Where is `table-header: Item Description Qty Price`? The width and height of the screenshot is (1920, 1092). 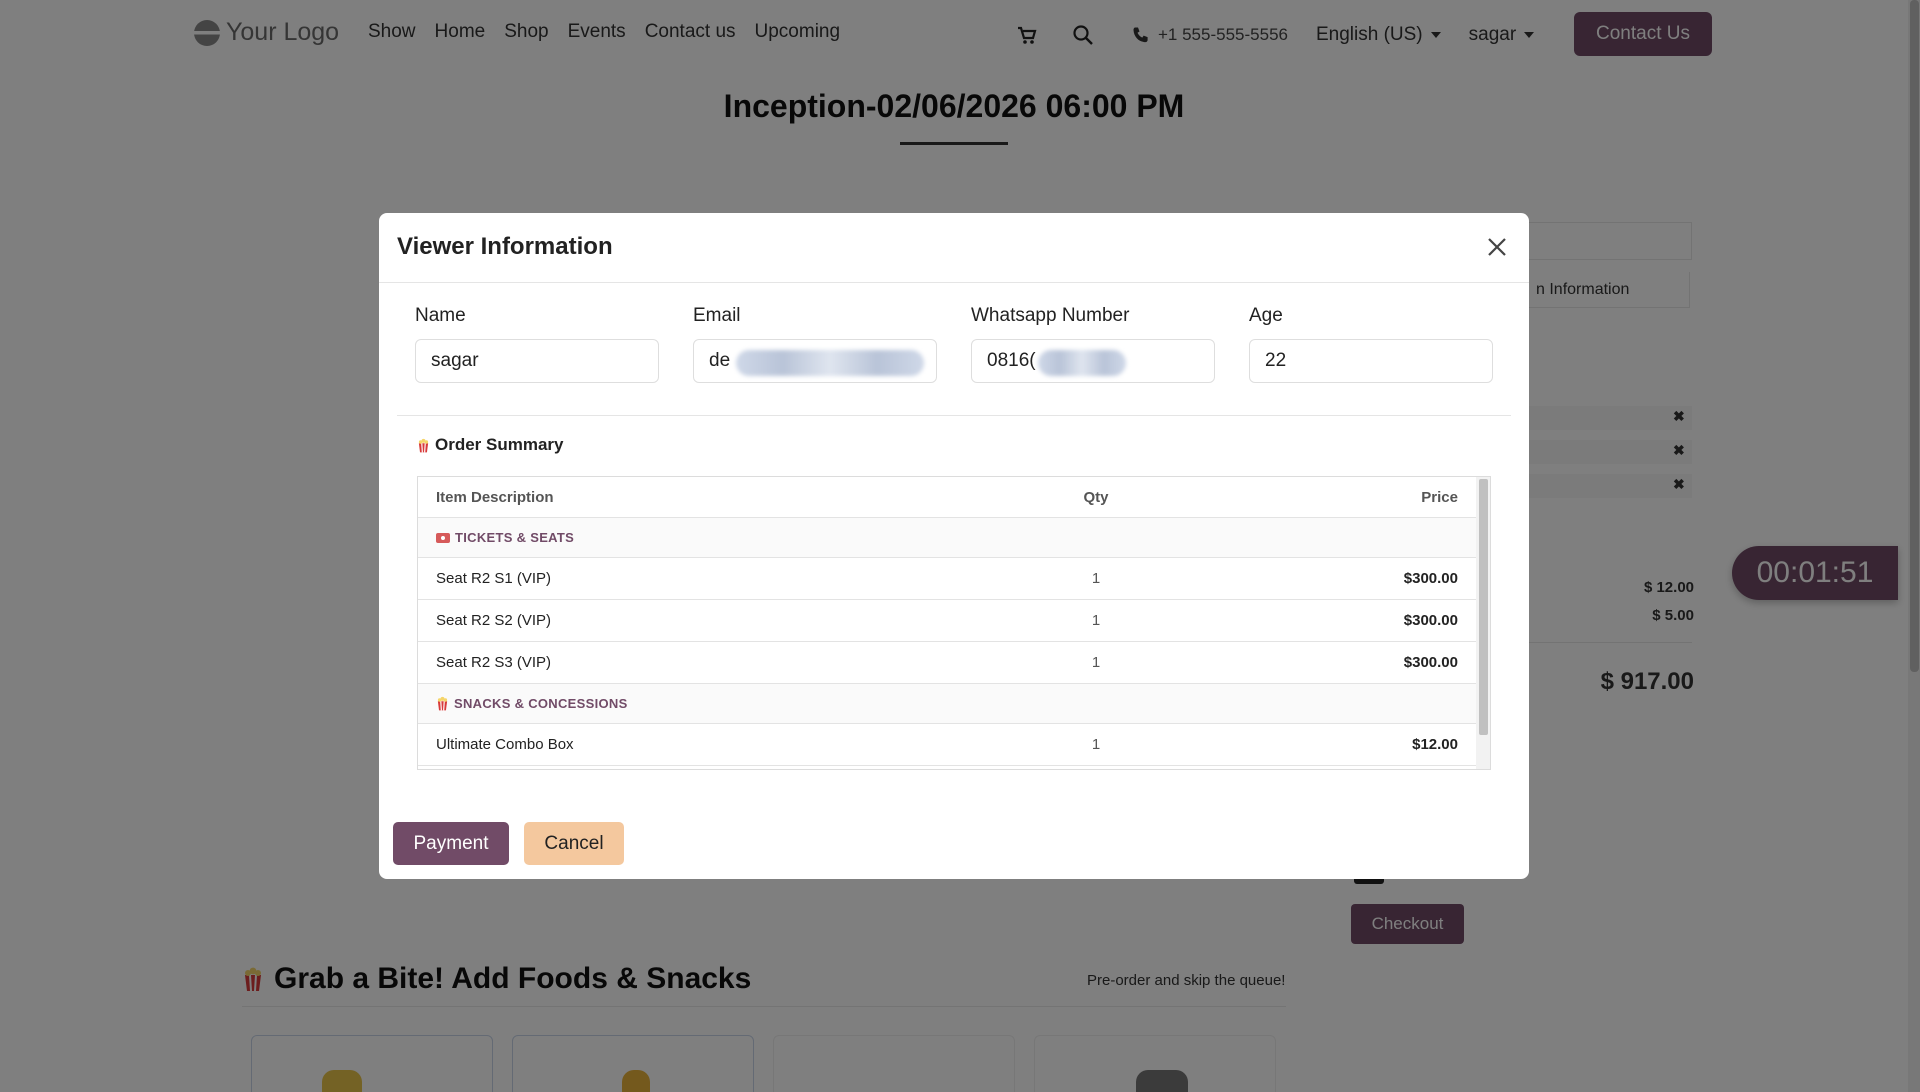
table-header: Item Description Qty Price is located at coordinates (947, 497).